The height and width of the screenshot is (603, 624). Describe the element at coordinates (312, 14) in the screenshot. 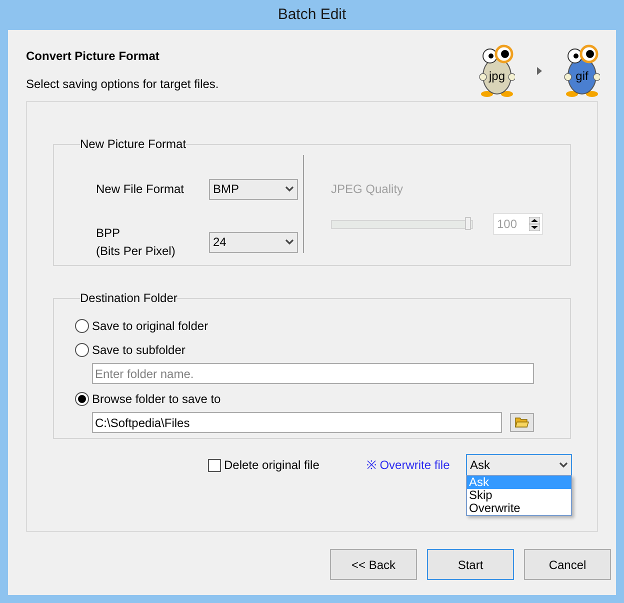

I see `window-title: Batch Edit` at that location.